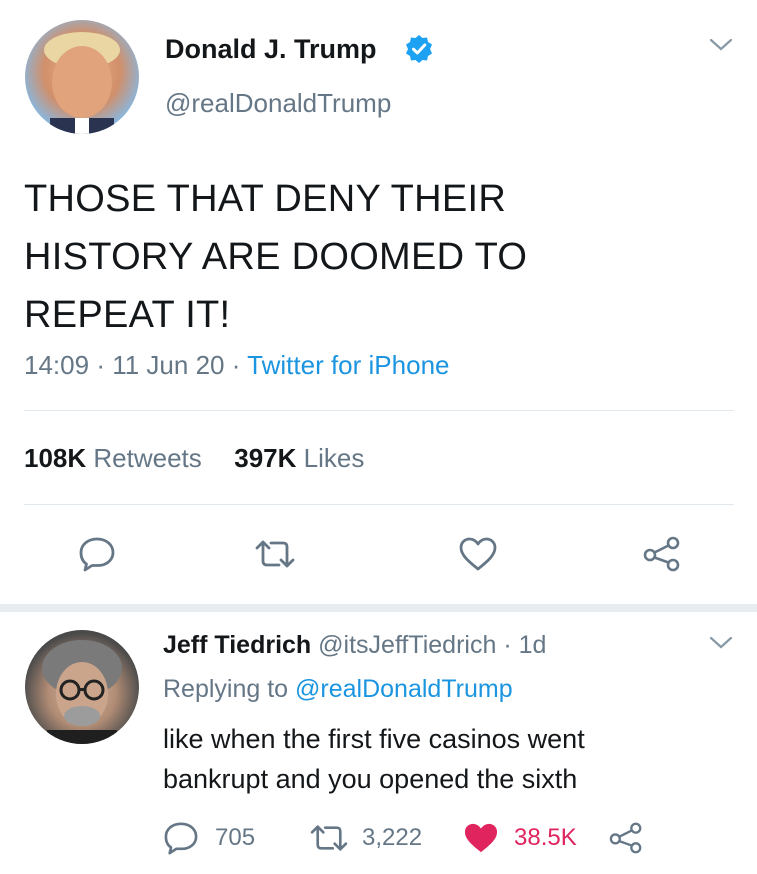  I want to click on reply-text-line: bankrupt and you opened the sixth, so click(370, 779).